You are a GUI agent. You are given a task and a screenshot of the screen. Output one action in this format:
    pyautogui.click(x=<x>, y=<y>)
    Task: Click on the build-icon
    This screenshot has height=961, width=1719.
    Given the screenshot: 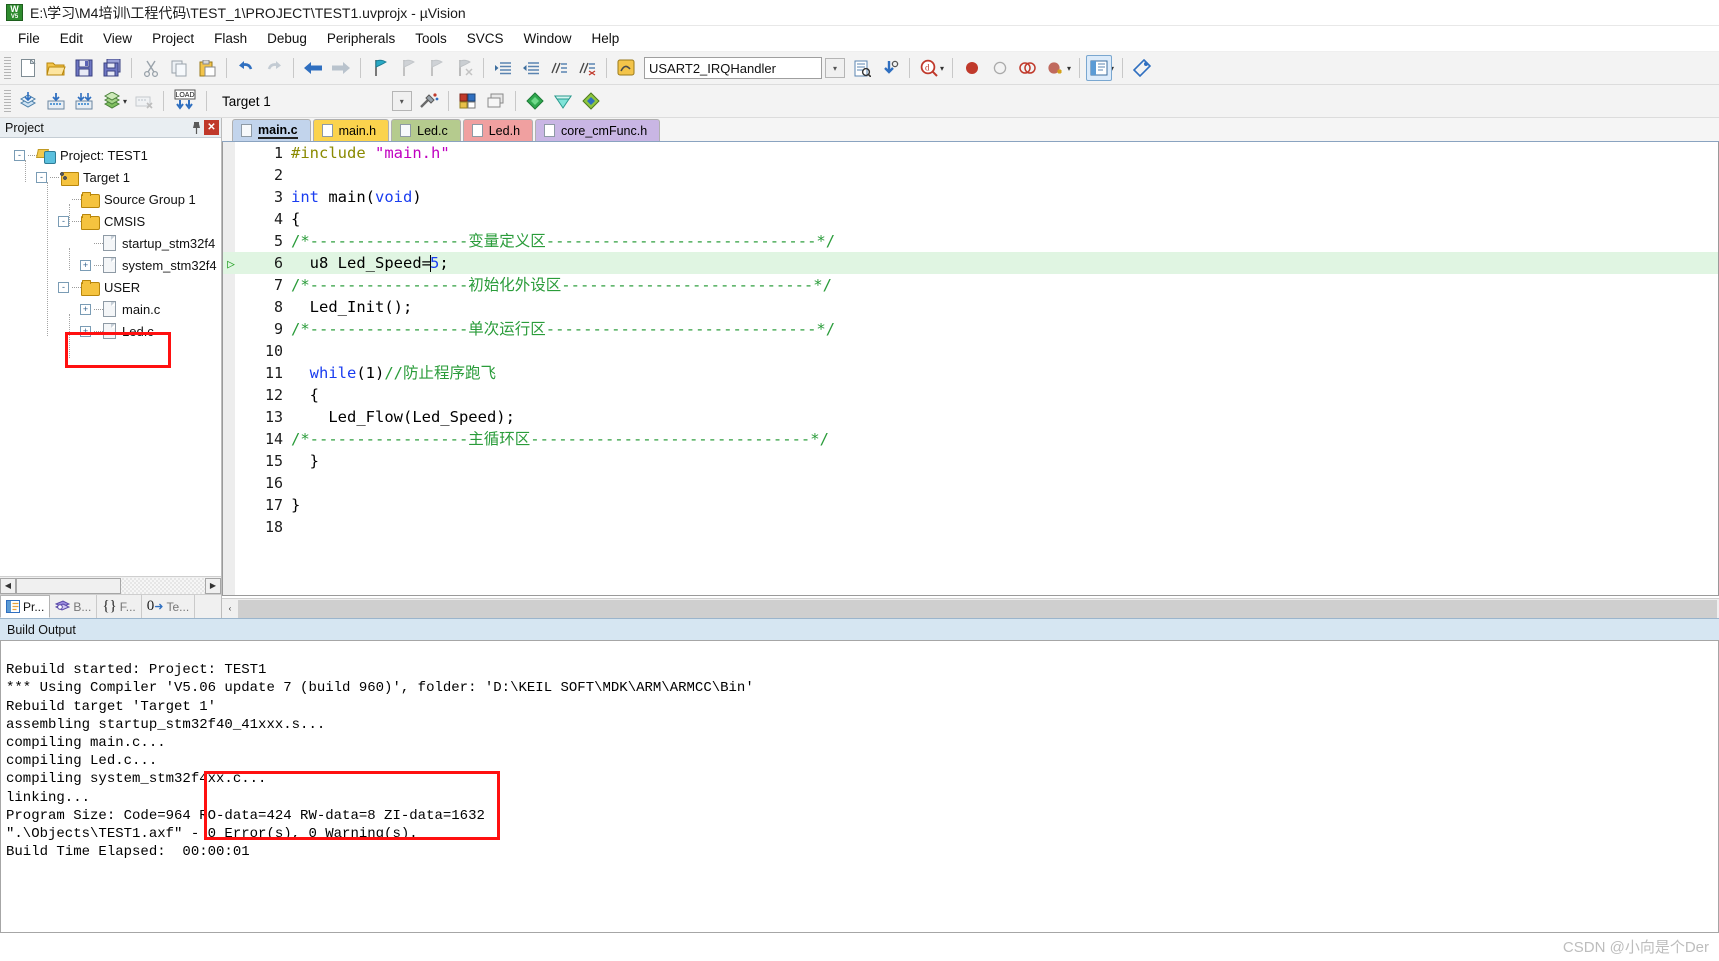 What is the action you would take?
    pyautogui.click(x=56, y=101)
    